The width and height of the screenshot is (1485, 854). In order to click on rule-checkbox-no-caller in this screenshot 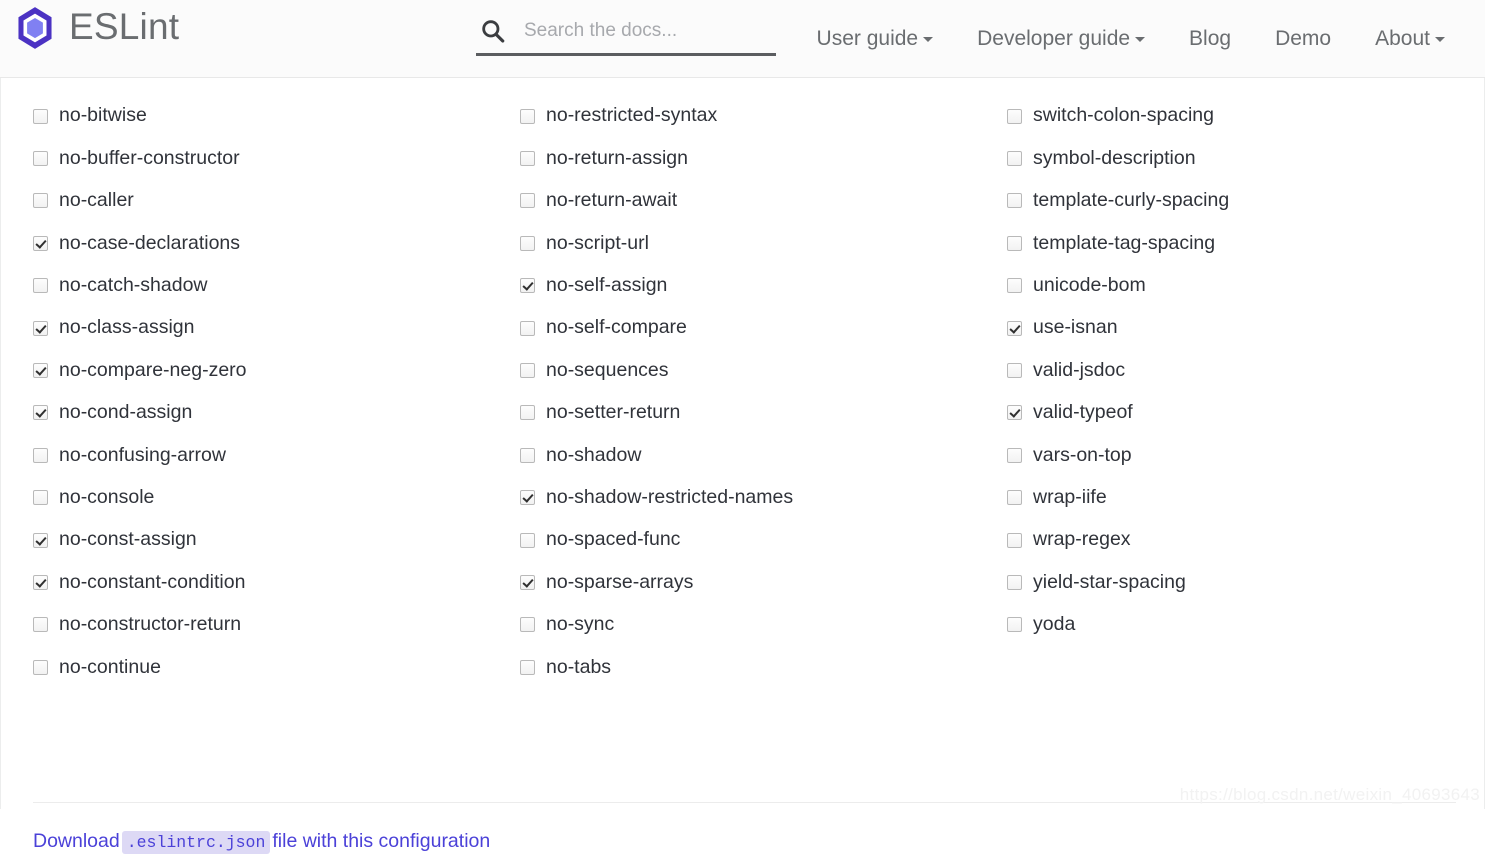, I will do `click(40, 201)`.